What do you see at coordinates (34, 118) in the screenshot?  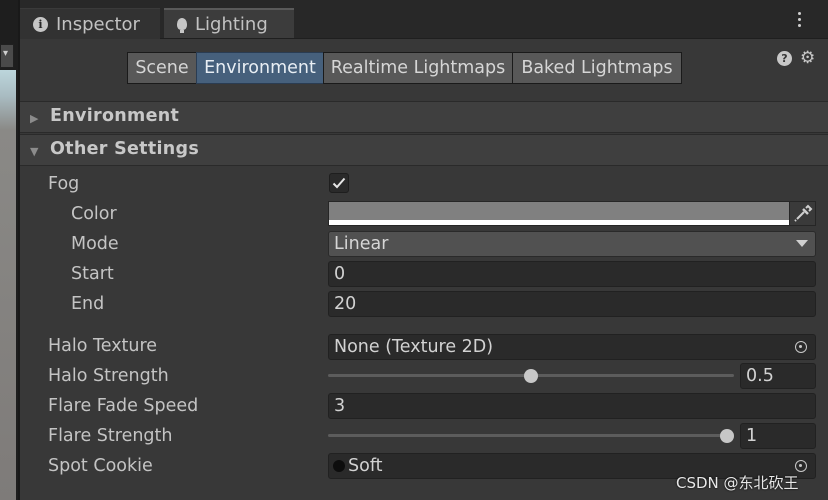 I see `chevron-right-icon: ▶` at bounding box center [34, 118].